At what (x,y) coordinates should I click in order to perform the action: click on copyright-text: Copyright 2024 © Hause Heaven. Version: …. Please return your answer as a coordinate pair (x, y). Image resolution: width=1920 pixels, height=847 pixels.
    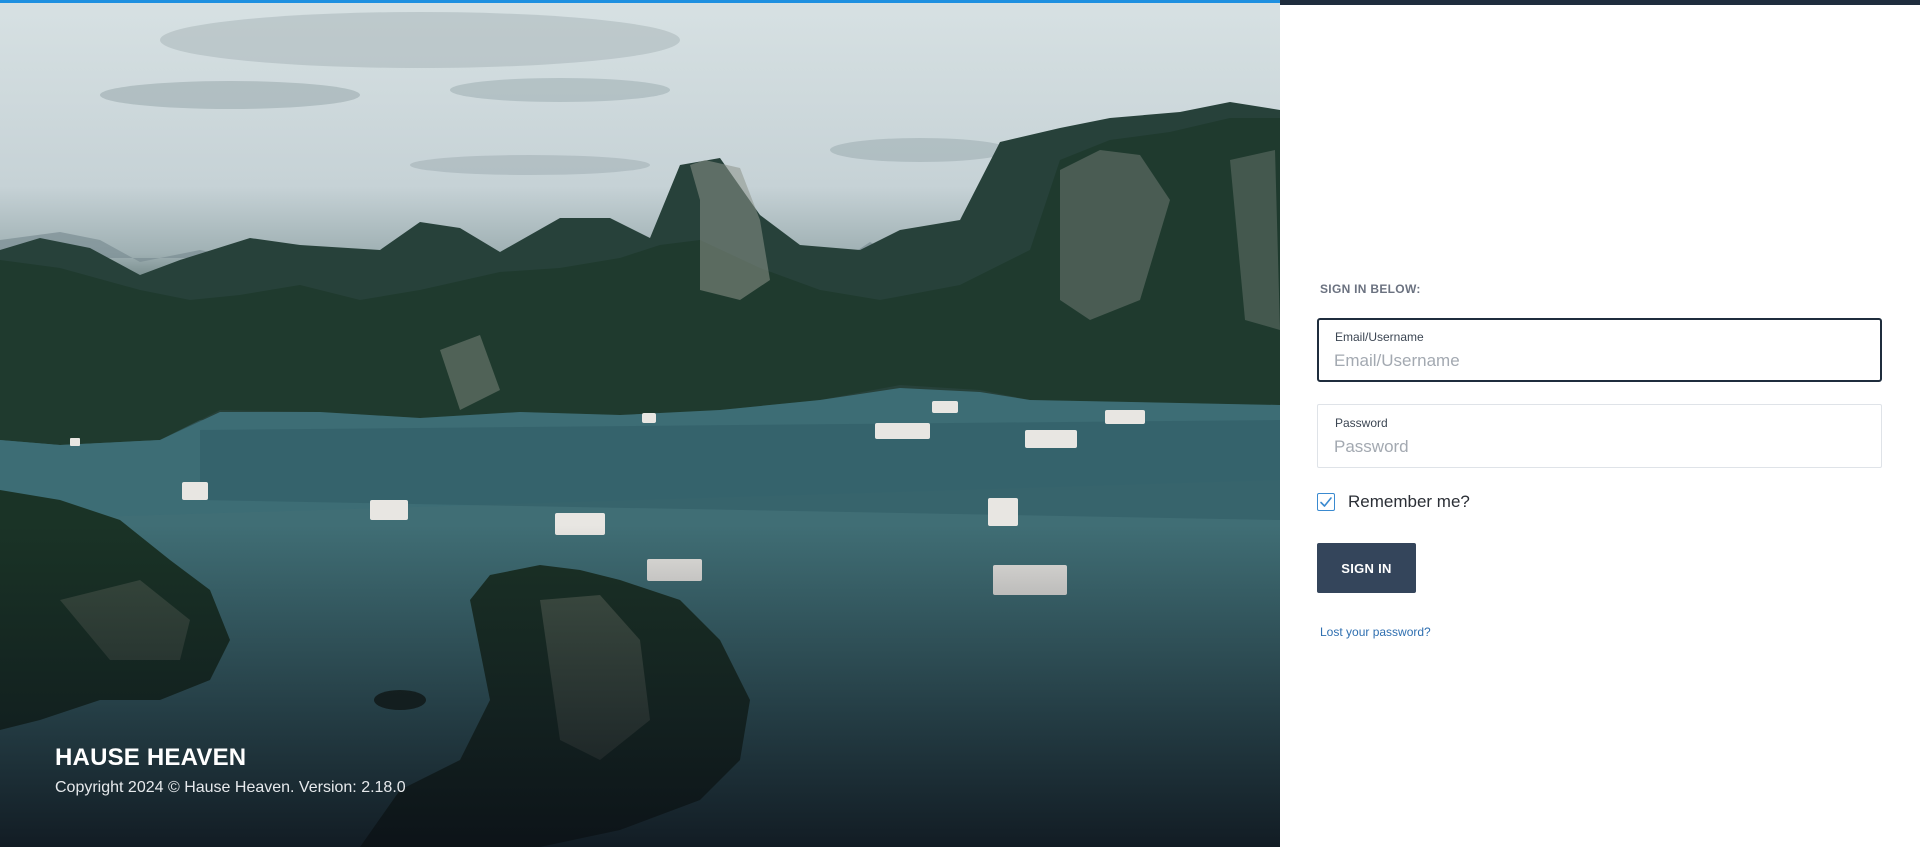
    Looking at the image, I should click on (230, 787).